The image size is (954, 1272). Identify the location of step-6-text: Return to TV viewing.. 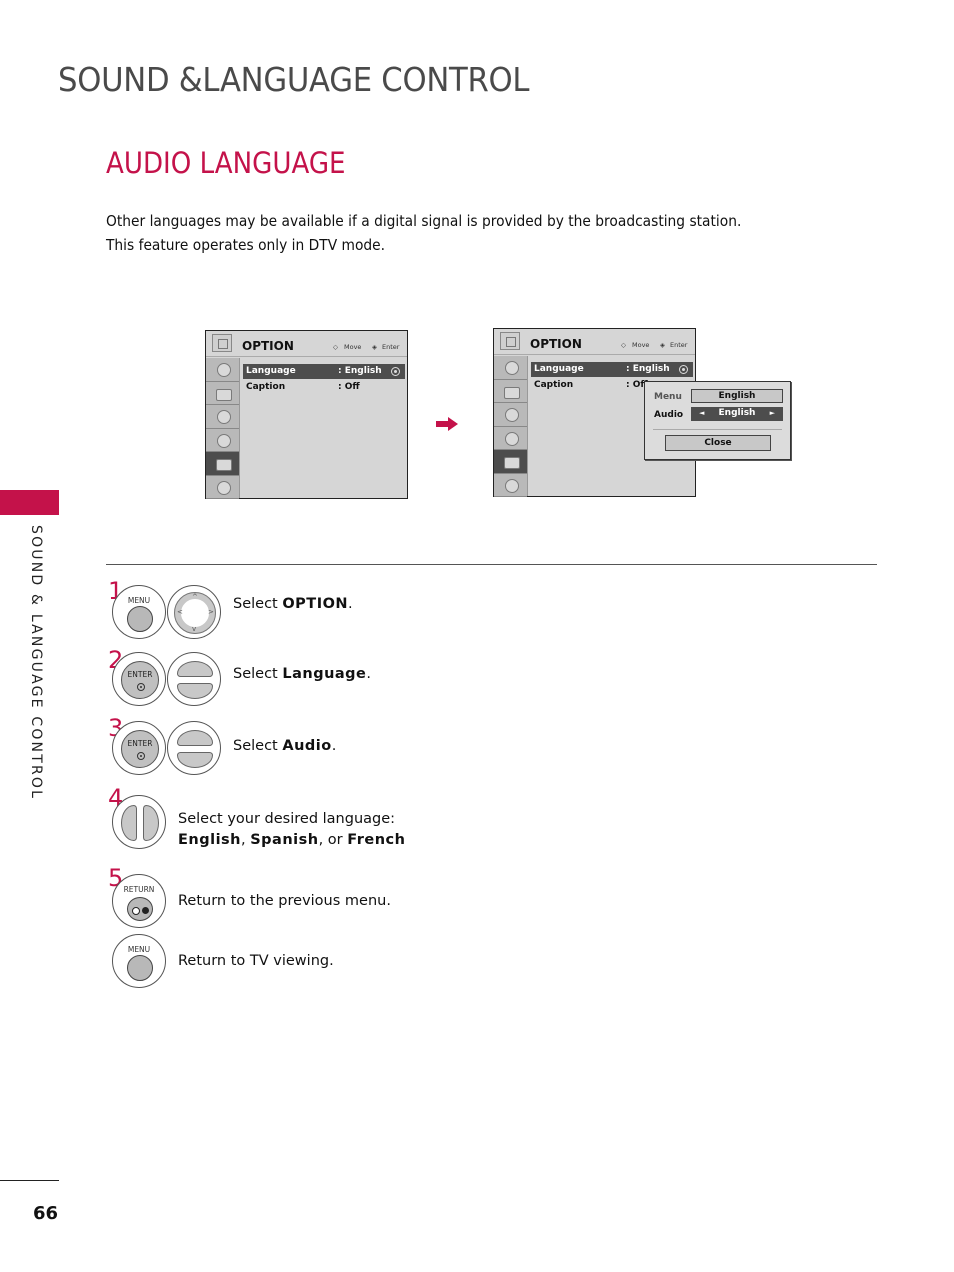
(256, 961).